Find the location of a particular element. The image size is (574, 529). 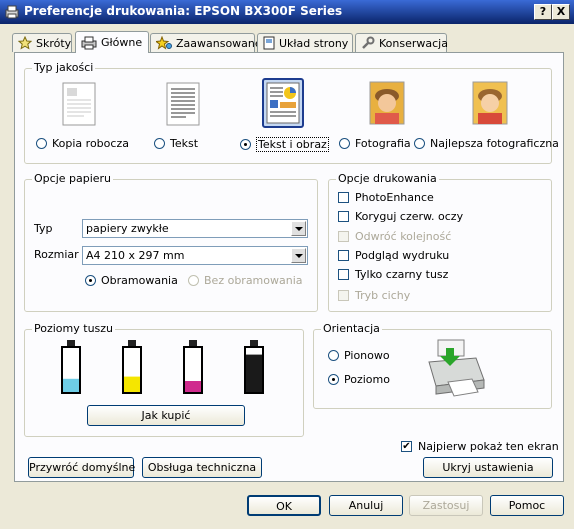

tab-skroty: Skróty is located at coordinates (42, 42).